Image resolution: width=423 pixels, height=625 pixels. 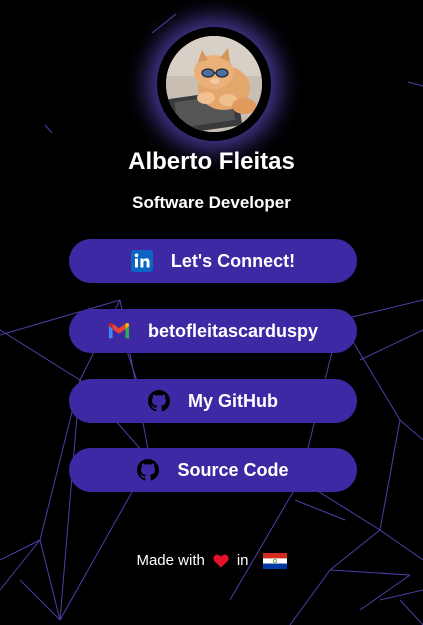 I want to click on linkedin-button-label: Let's Connect!, so click(x=233, y=260).